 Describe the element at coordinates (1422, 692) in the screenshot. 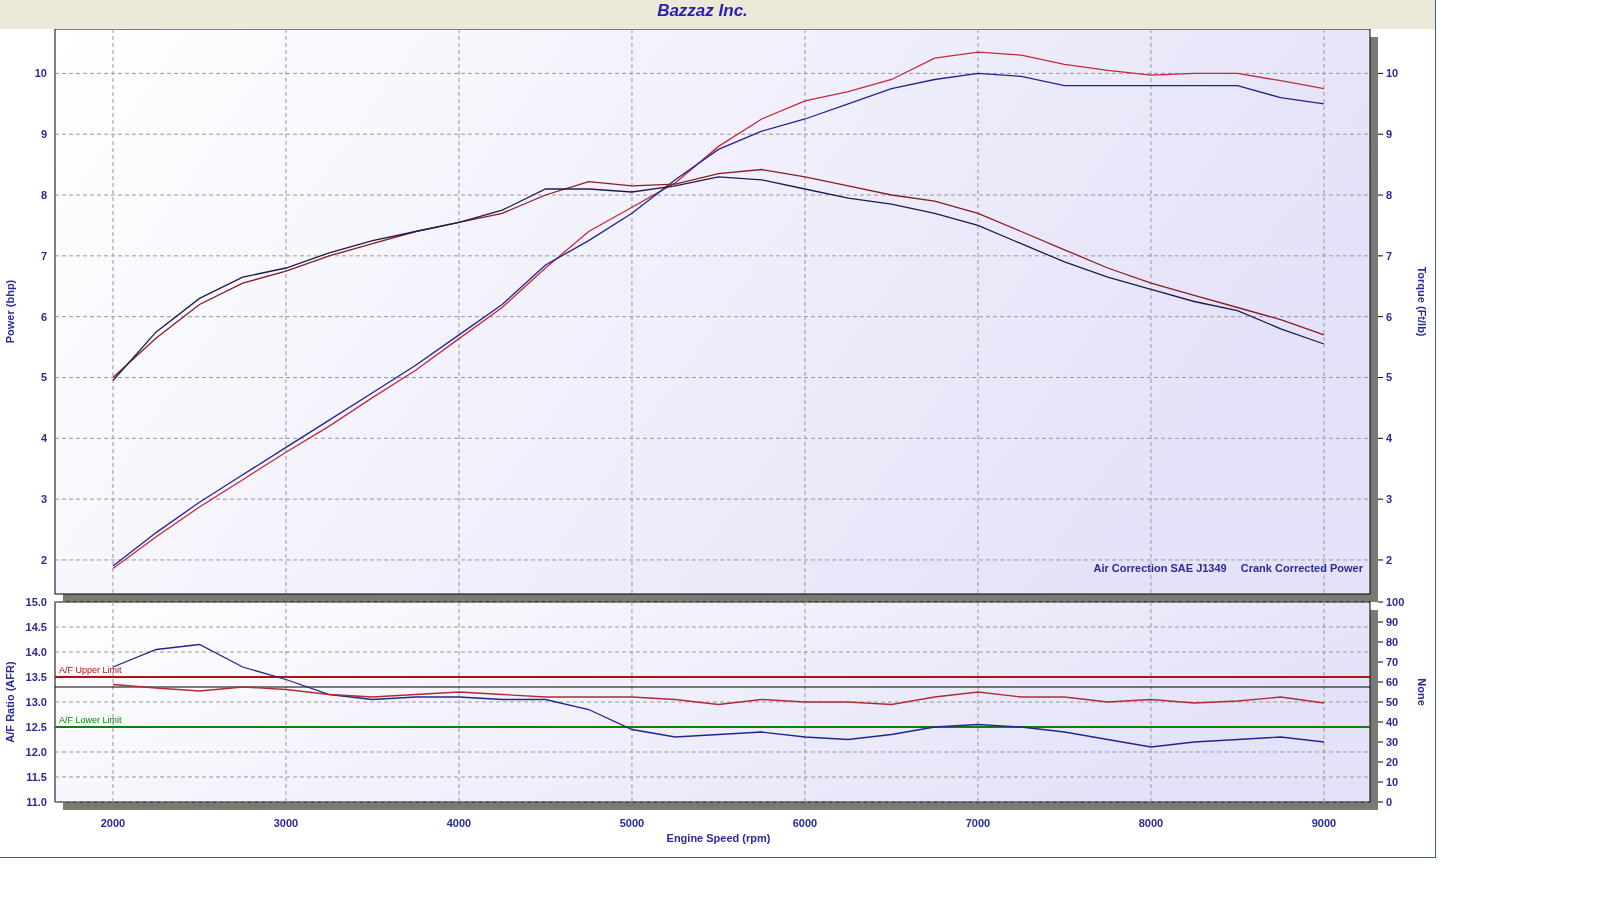

I see `axis-title: None` at that location.